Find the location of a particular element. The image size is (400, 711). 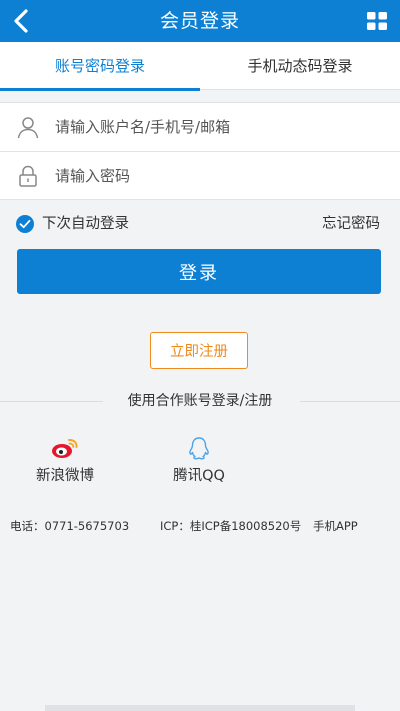

weibo-icon is located at coordinates (65, 448).